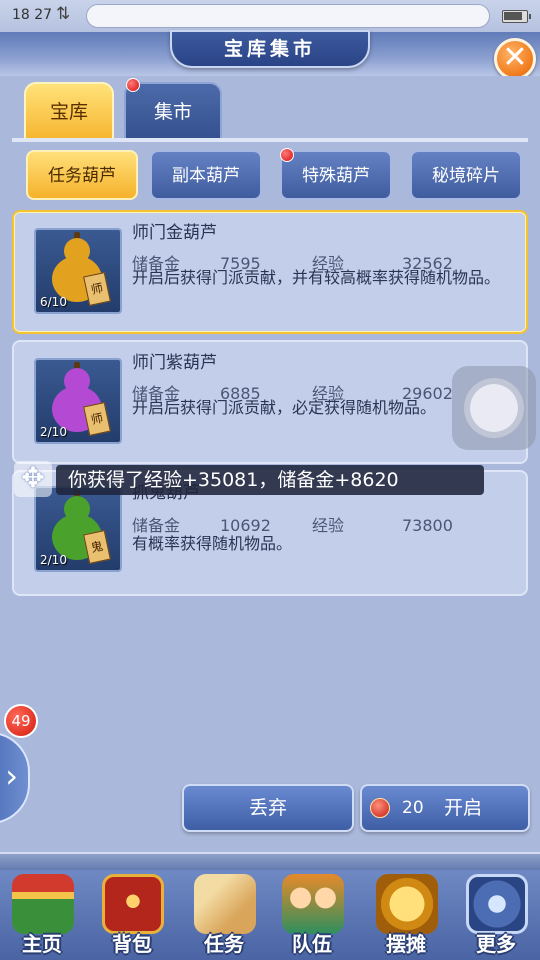  What do you see at coordinates (133, 904) in the screenshot?
I see `bag-icon` at bounding box center [133, 904].